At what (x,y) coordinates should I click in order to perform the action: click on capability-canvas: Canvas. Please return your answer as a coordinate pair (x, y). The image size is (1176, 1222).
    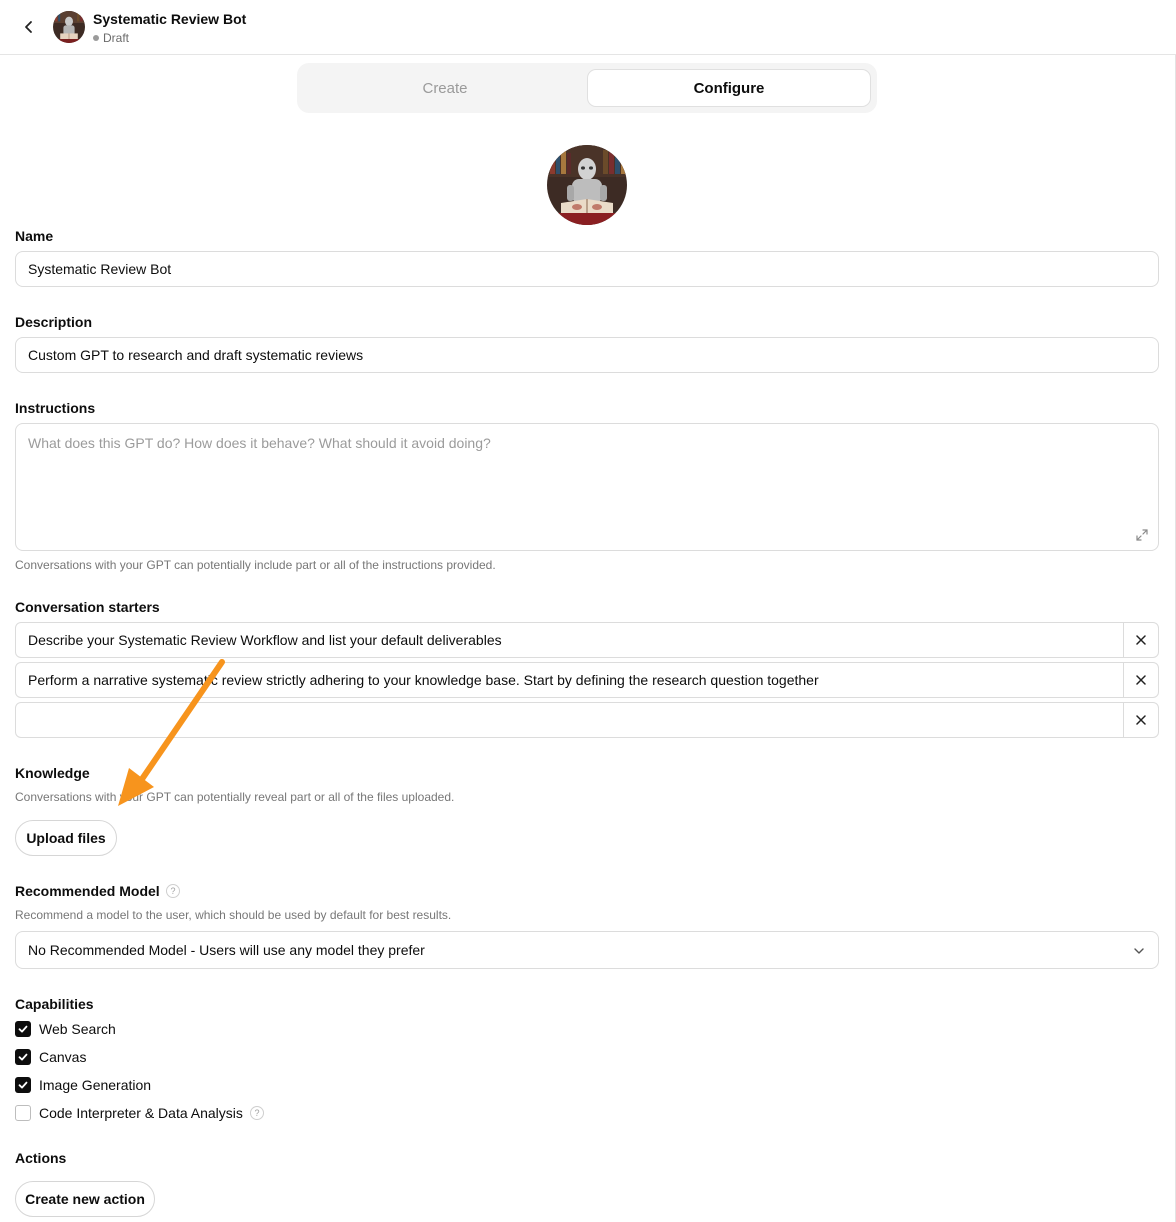
    Looking at the image, I should click on (50, 1057).